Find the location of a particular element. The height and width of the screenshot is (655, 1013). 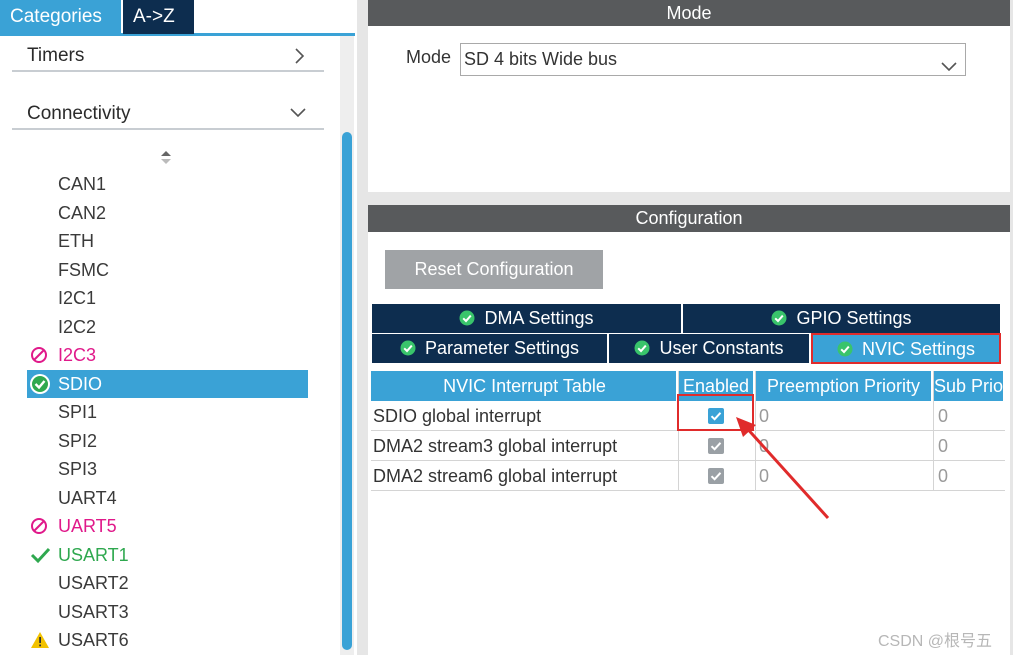

peripheral-item-can1: CAN1 is located at coordinates (170, 184).